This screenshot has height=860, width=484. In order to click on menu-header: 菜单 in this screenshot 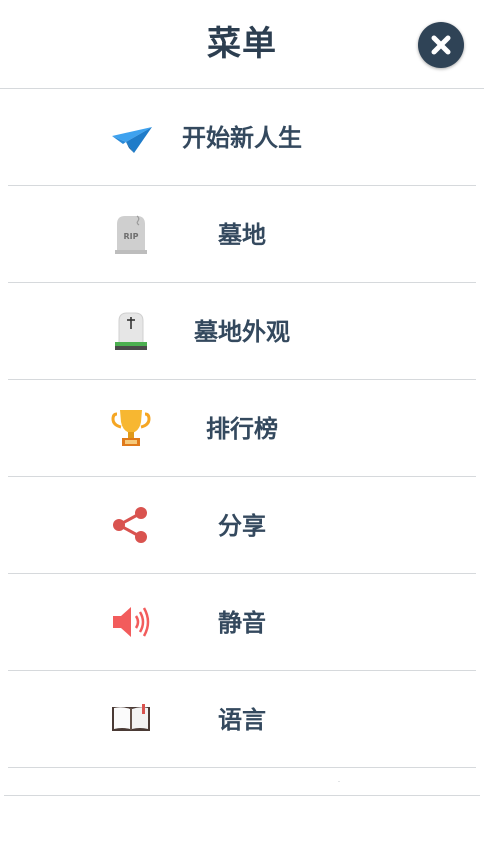, I will do `click(242, 44)`.